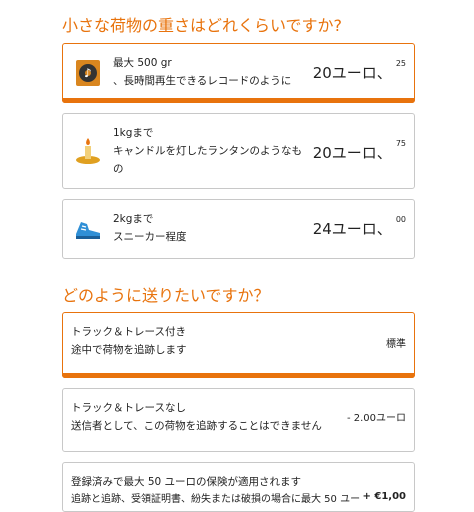  I want to click on vinyl-record-icon: ♪, so click(88, 73).